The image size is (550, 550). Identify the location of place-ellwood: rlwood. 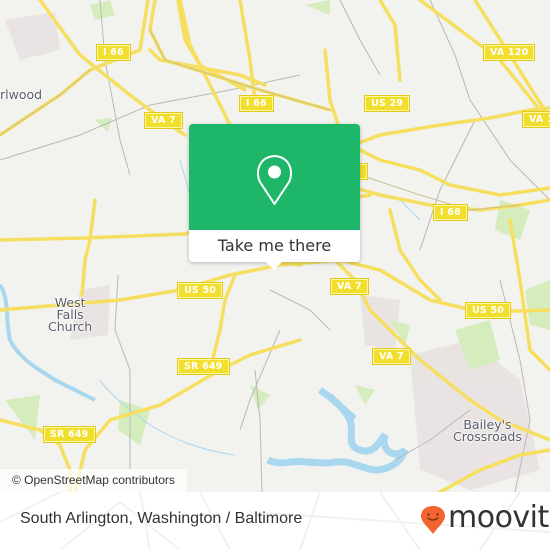
(21, 94).